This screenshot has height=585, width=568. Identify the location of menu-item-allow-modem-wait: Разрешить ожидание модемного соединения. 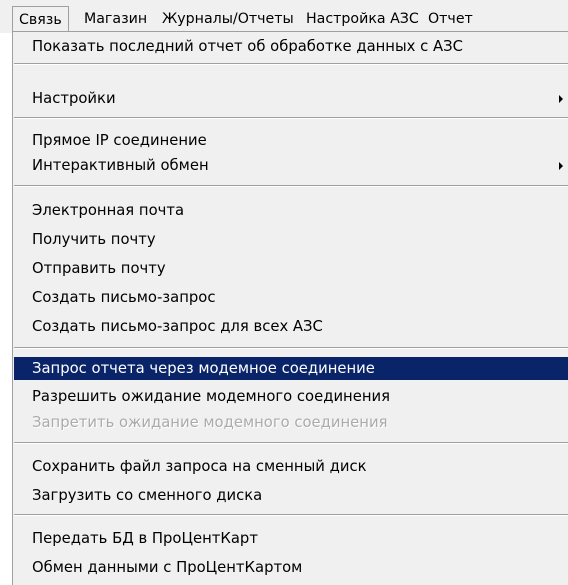
(291, 396).